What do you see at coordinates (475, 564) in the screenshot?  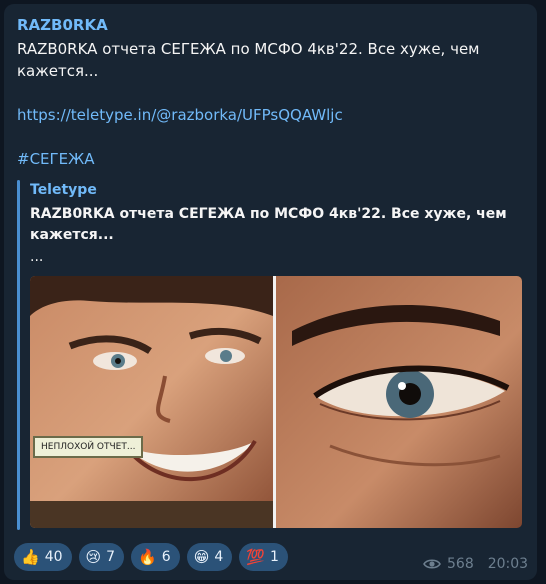 I see `message-meta: 568 20:03` at bounding box center [475, 564].